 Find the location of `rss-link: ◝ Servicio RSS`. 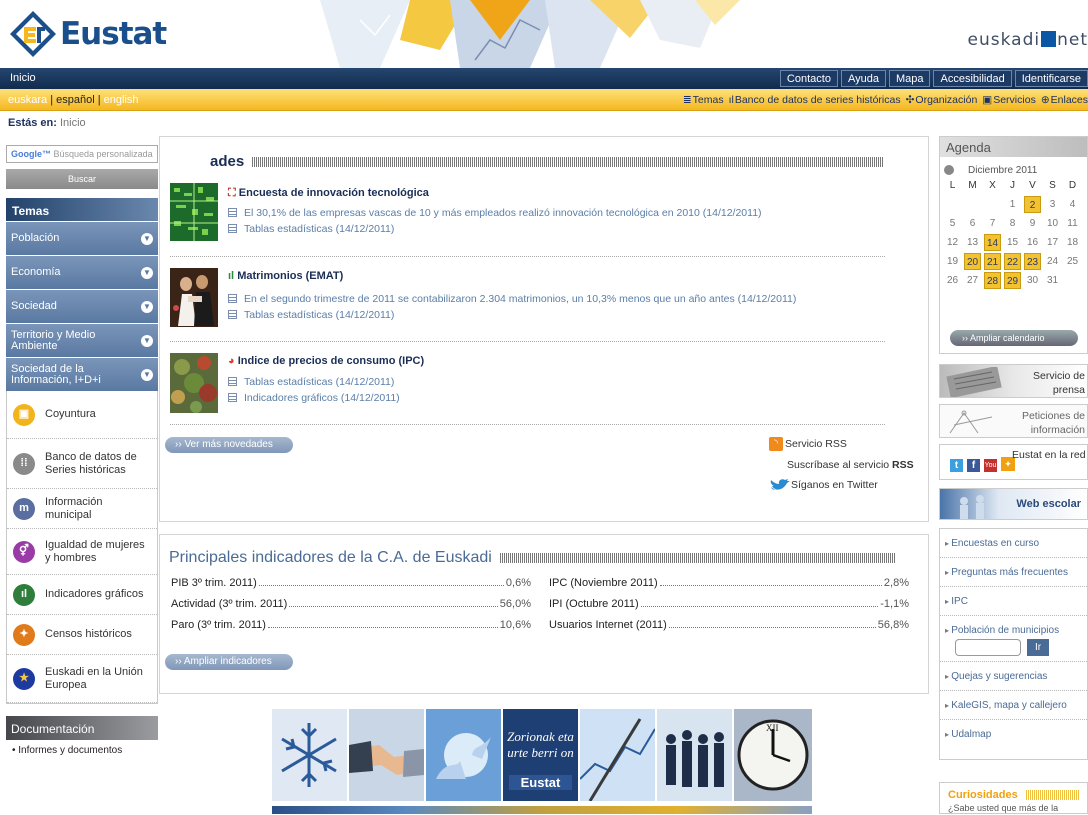

rss-link: ◝ Servicio RSS is located at coordinates (808, 444).